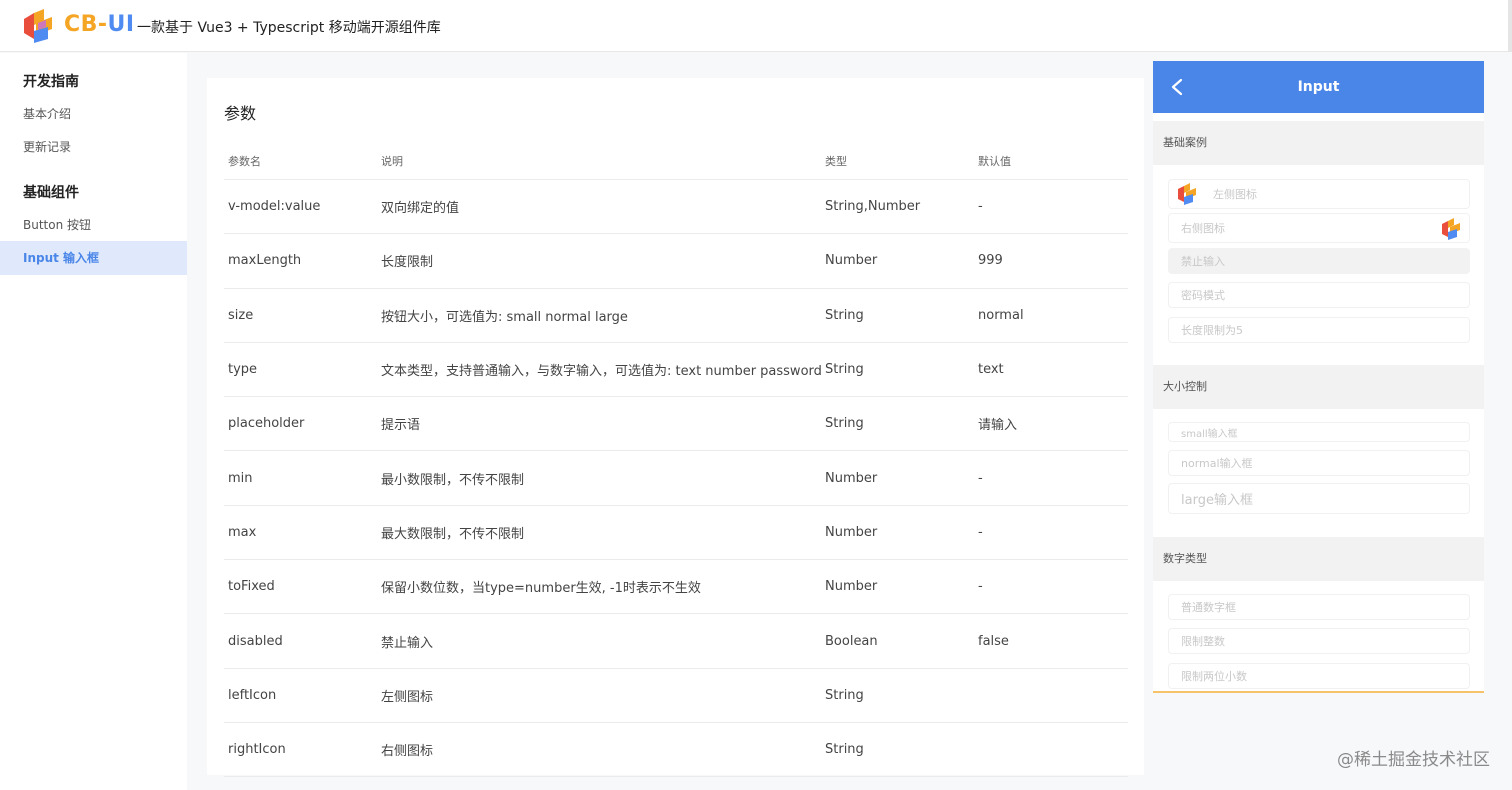  What do you see at coordinates (121, 24) in the screenshot?
I see `brand-part-2: UI` at bounding box center [121, 24].